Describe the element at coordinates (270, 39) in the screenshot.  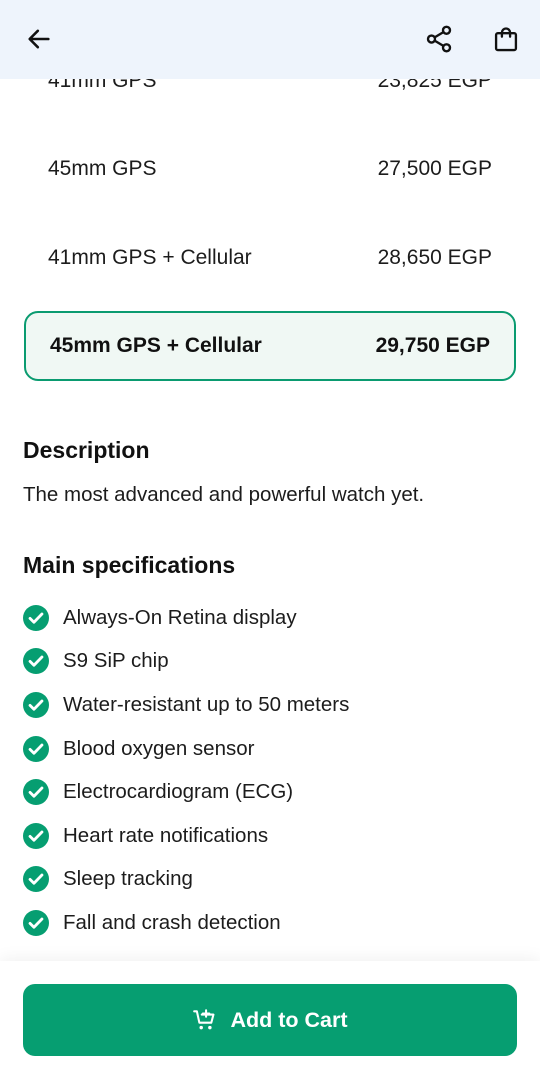
I see `app-bar` at that location.